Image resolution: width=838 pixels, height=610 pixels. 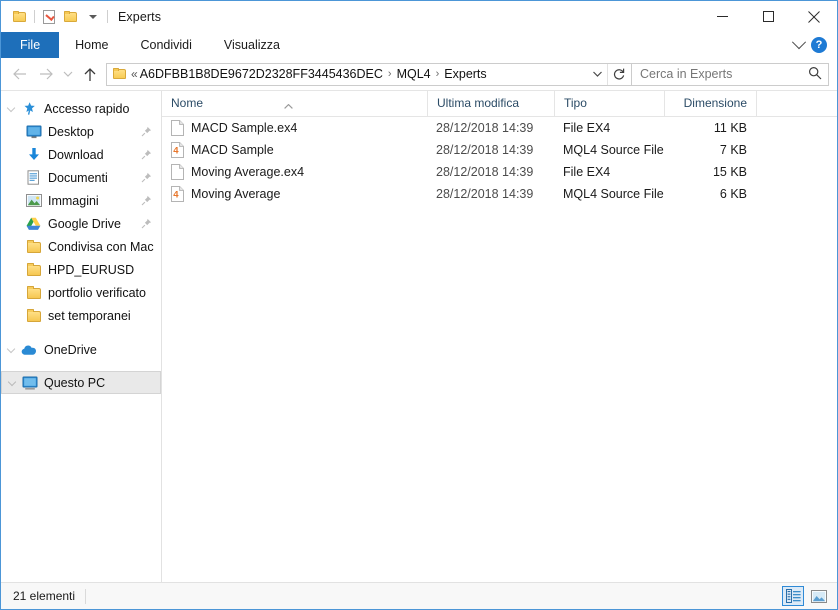 I want to click on sidebar-item-questo-pc: Questo PC, so click(x=81, y=382).